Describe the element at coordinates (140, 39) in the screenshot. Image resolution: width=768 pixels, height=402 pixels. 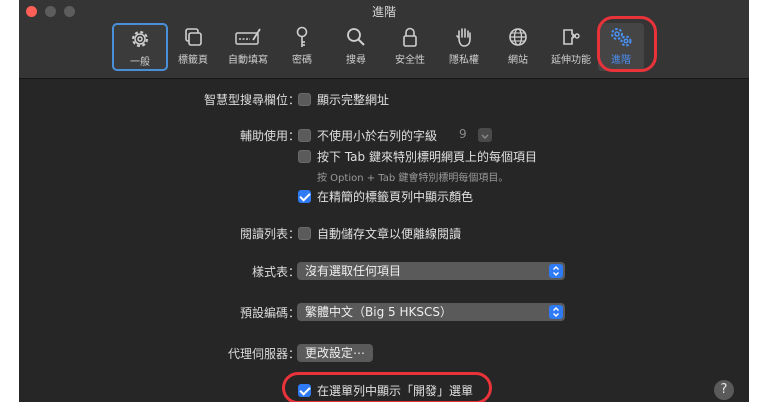
I see `gear-icon` at that location.